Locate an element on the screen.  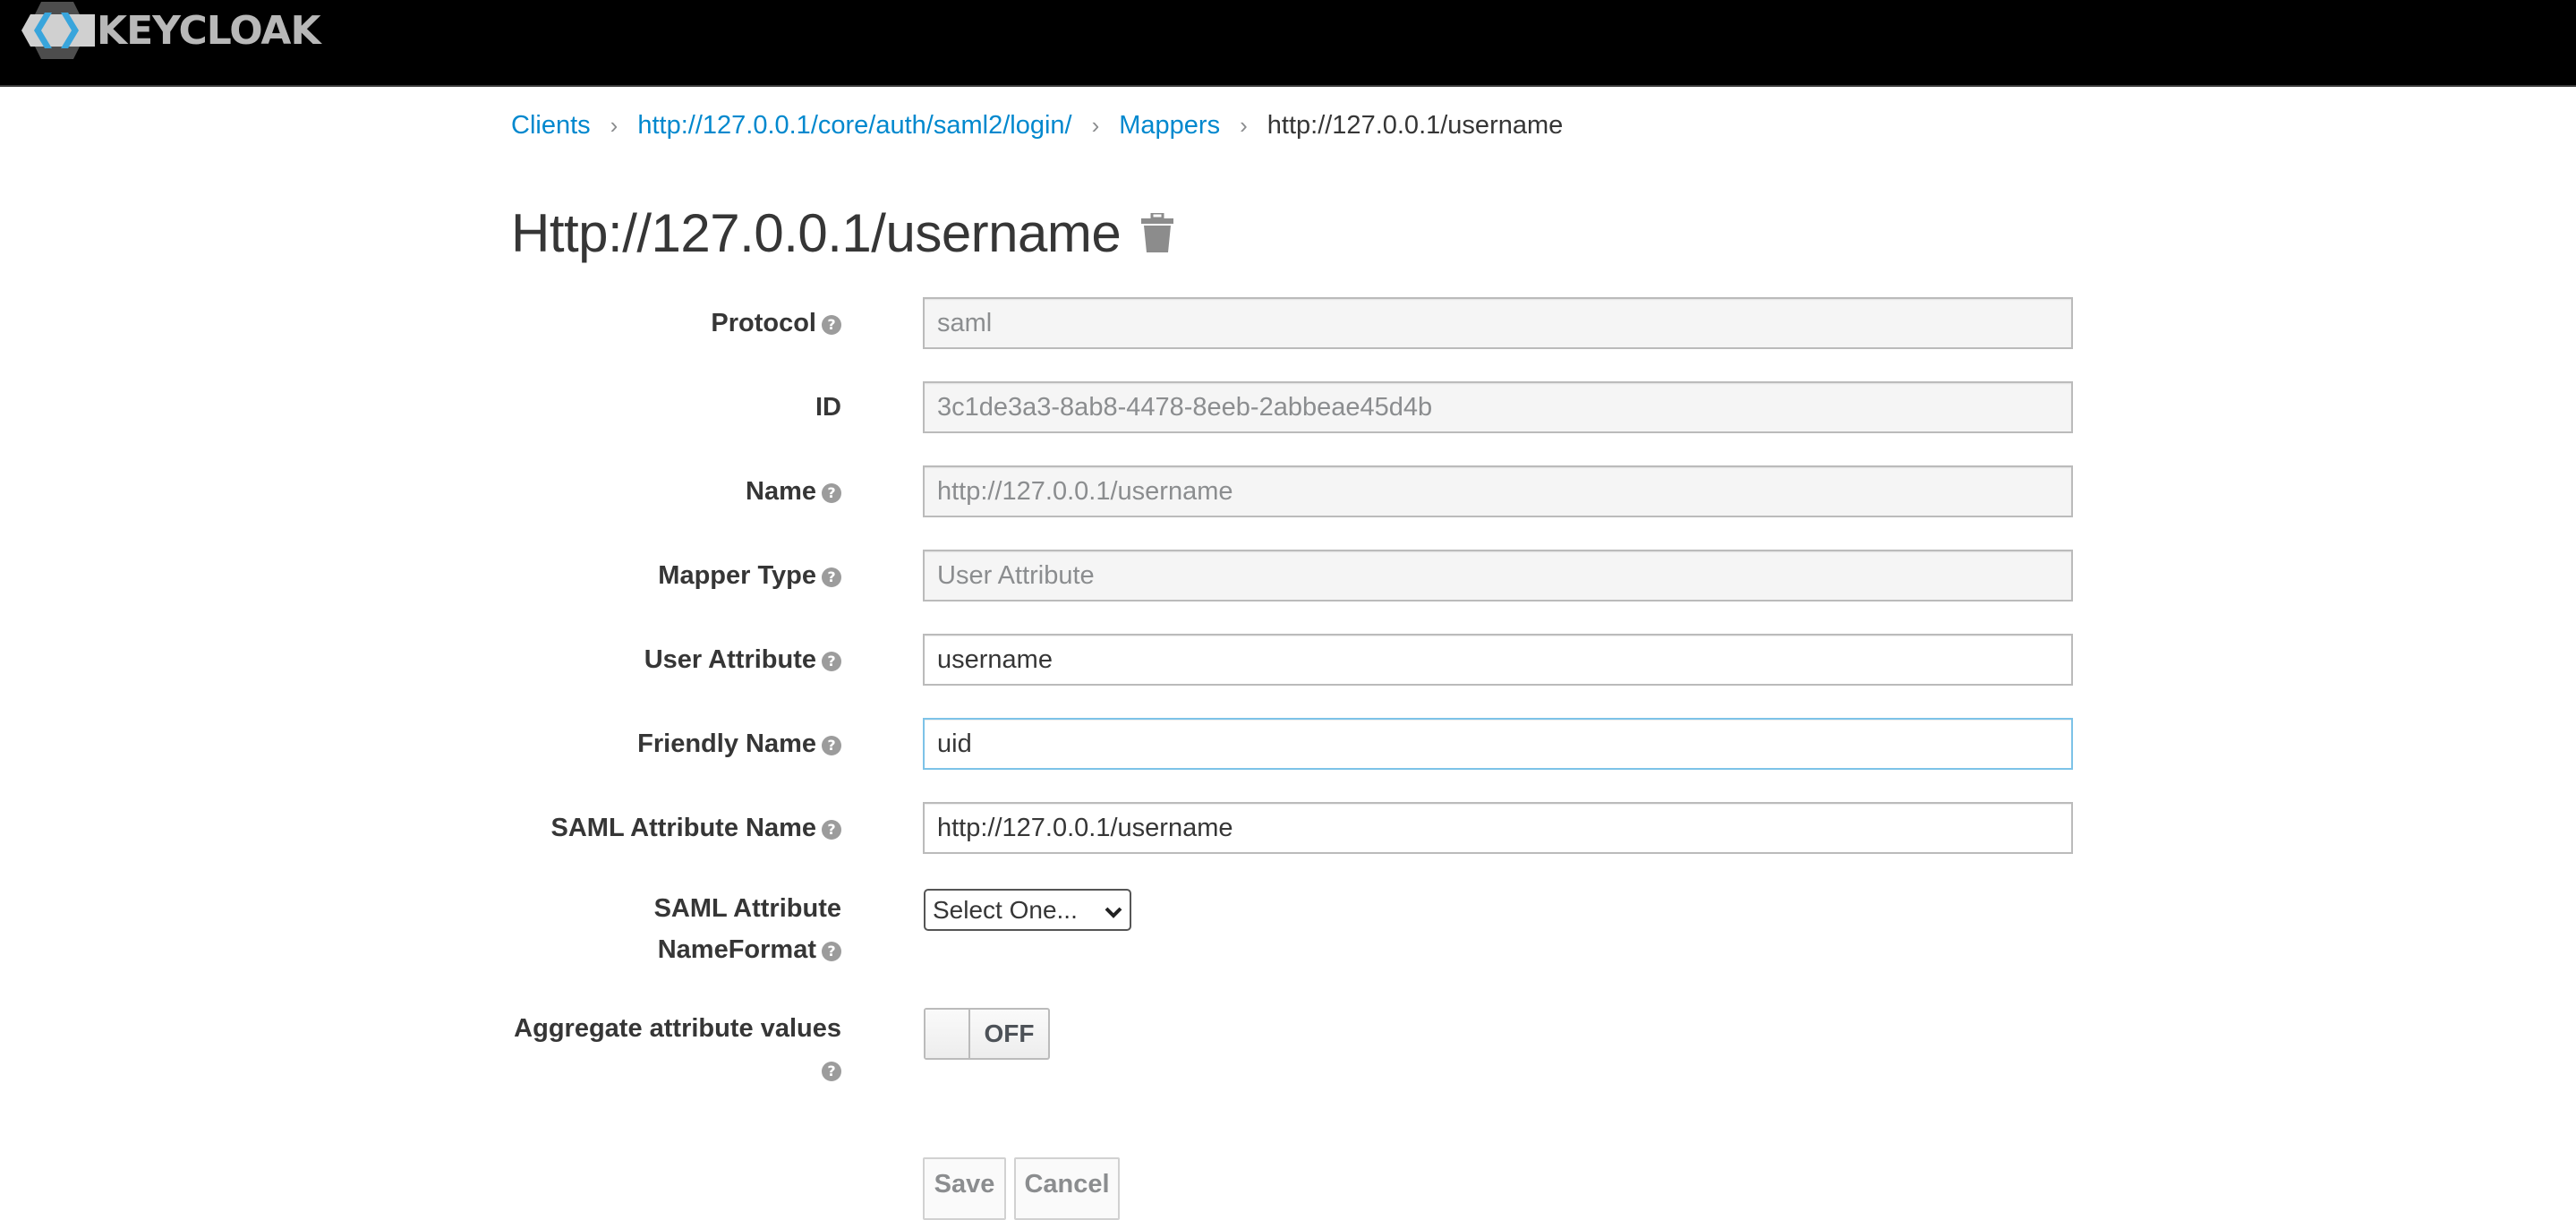
top-navbar: KEYCLOAK is located at coordinates (1288, 44).